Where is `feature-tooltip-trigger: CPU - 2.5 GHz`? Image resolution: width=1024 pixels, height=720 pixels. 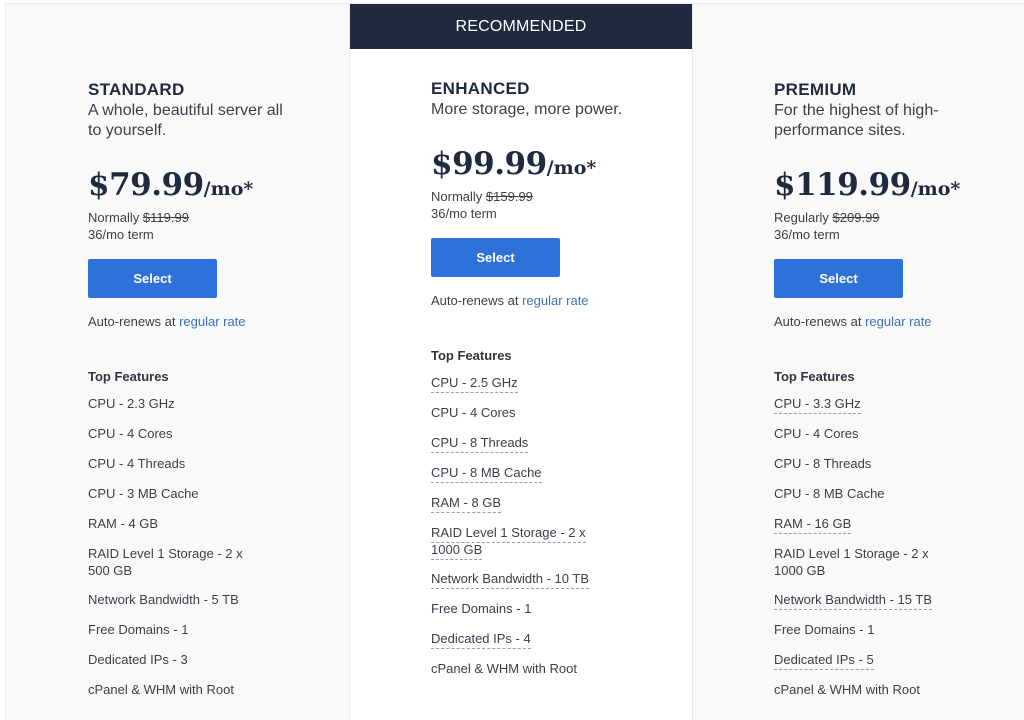
feature-tooltip-trigger: CPU - 2.5 GHz is located at coordinates (474, 384).